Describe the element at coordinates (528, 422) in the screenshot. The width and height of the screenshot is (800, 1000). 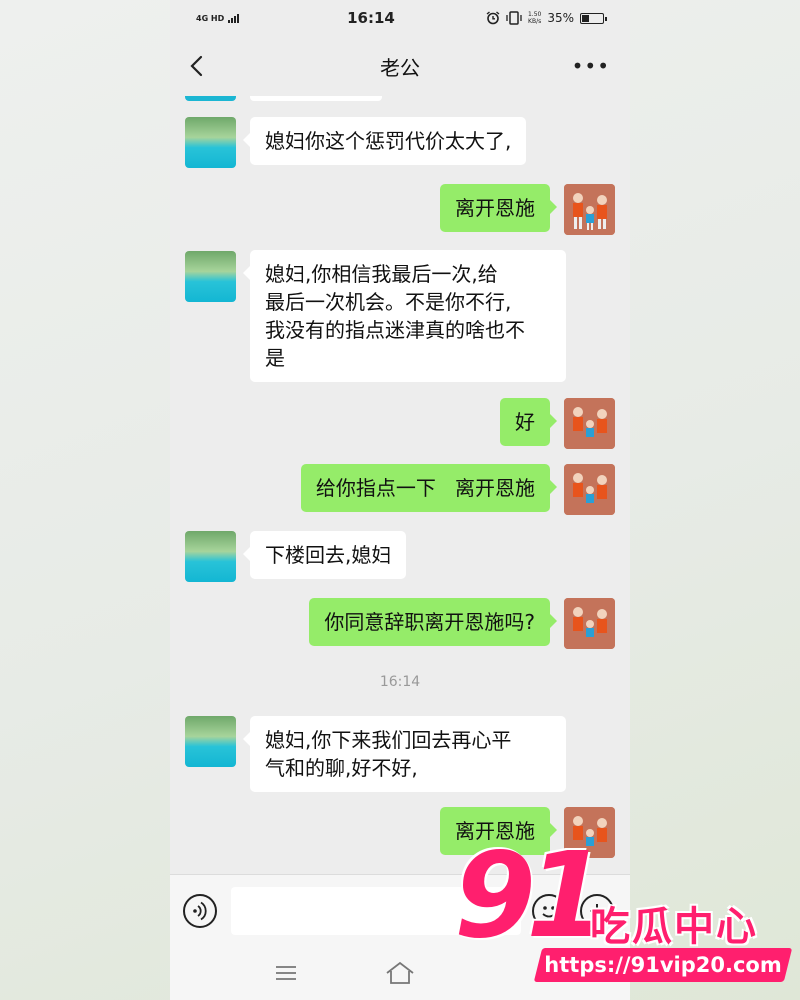
I see `message-bubble-outgoing: 好` at that location.